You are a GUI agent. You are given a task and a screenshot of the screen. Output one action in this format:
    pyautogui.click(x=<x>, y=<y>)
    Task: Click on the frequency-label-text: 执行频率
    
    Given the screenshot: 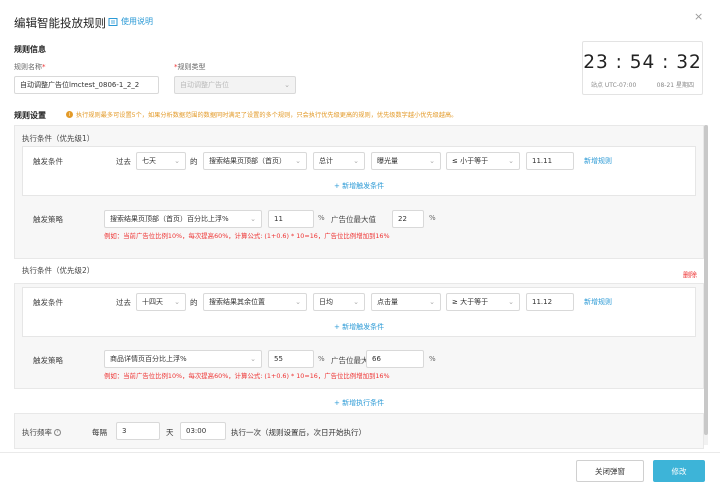 What is the action you would take?
    pyautogui.click(x=37, y=432)
    